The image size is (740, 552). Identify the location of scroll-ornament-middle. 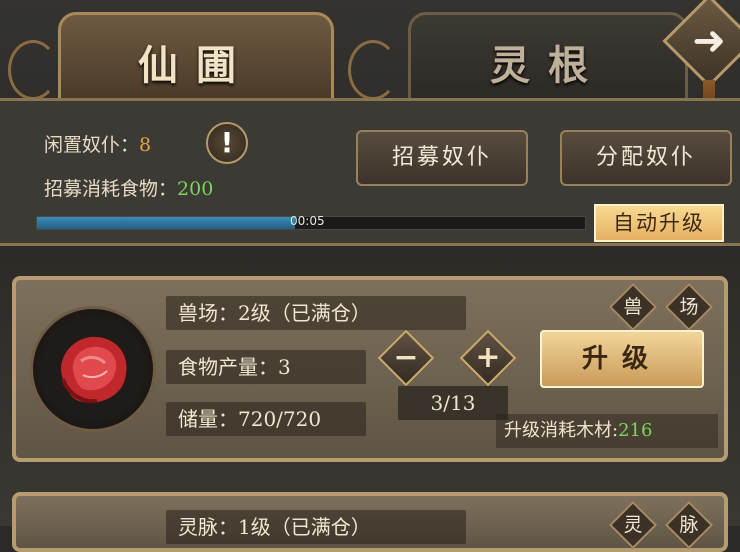
(373, 70).